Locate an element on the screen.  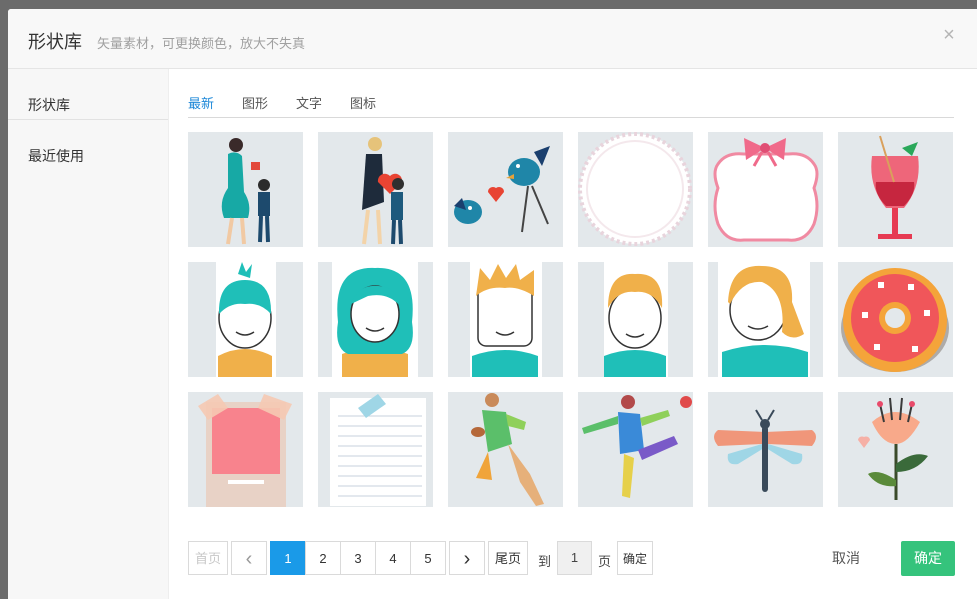
prev-page-icon: ‹ is located at coordinates (249, 558).